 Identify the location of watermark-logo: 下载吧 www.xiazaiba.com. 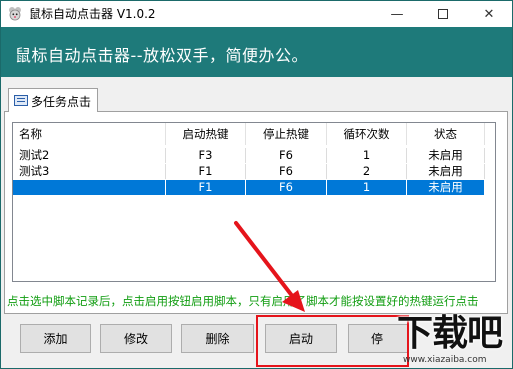
(454, 340).